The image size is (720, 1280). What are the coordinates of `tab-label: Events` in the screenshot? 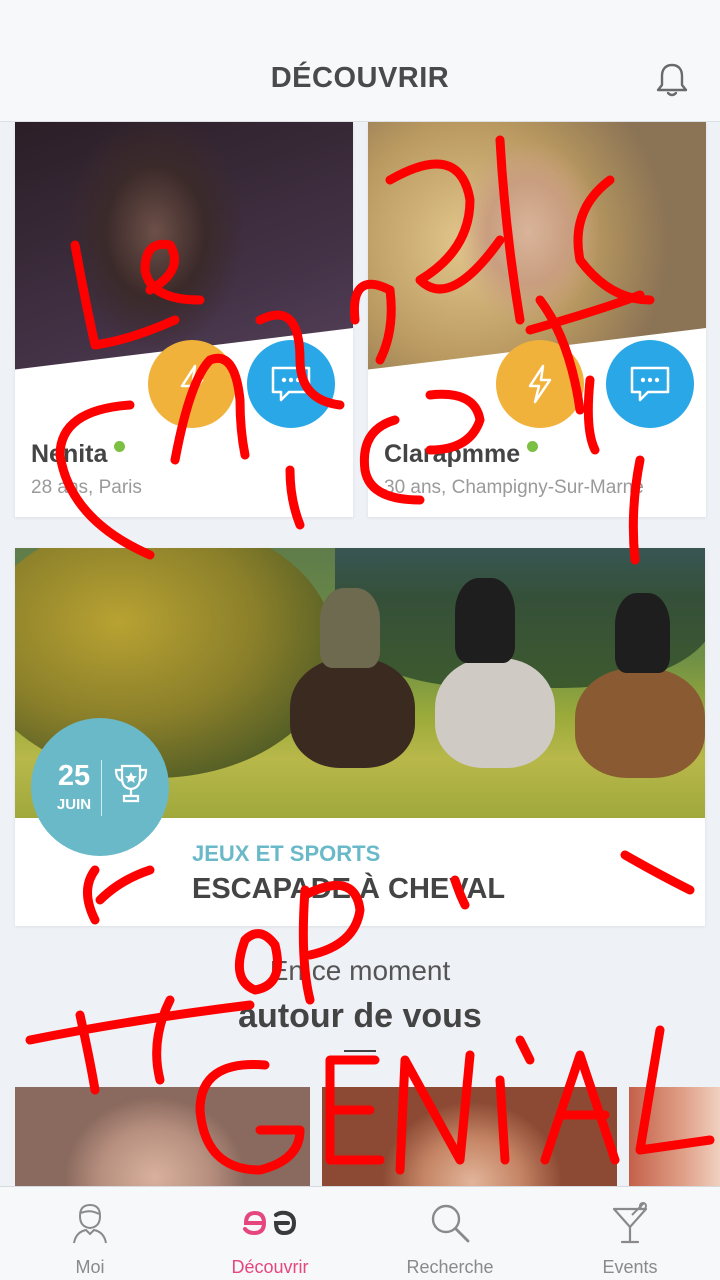 It's located at (630, 1267).